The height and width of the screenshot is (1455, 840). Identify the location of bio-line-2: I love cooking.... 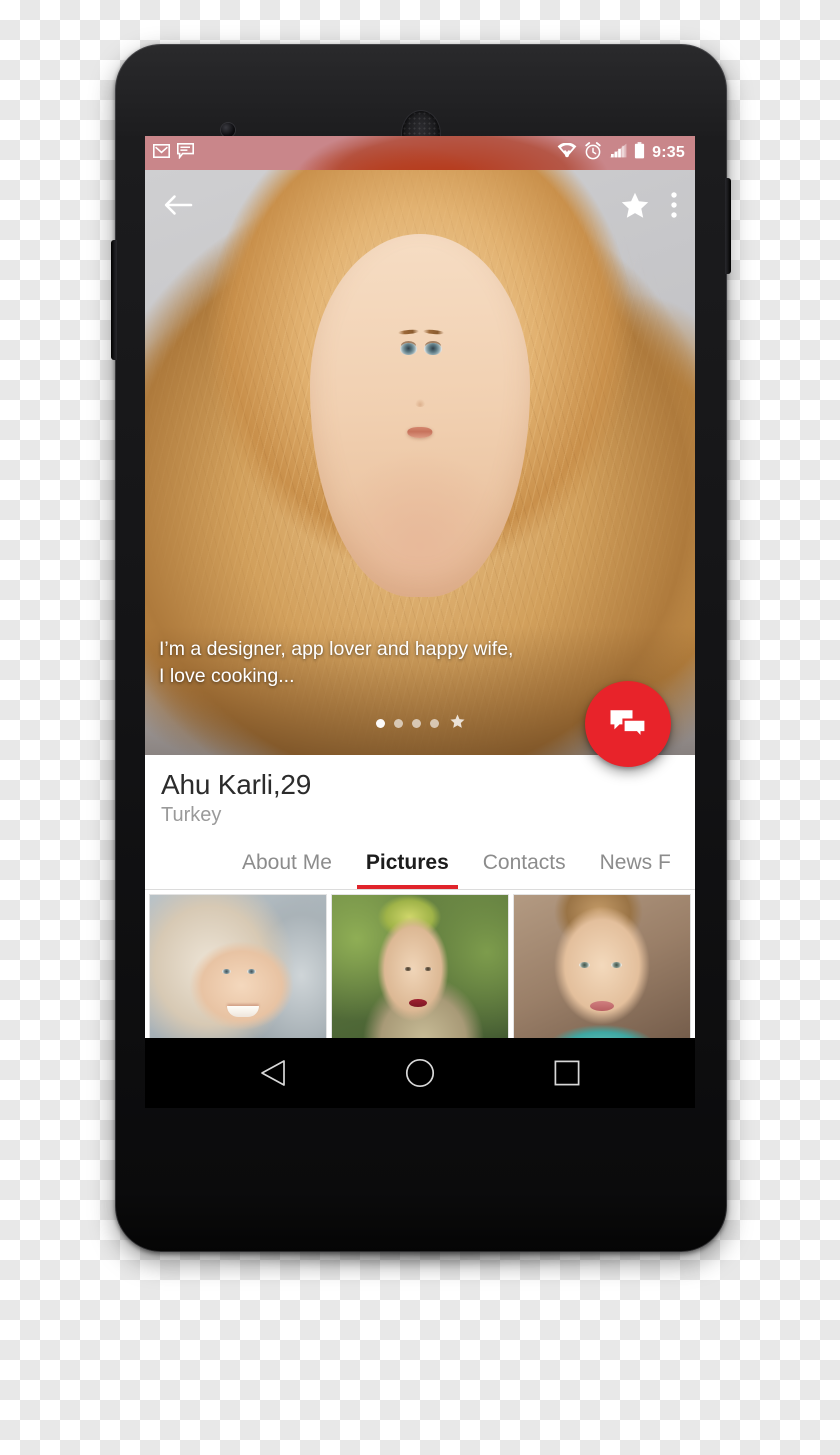
(227, 676).